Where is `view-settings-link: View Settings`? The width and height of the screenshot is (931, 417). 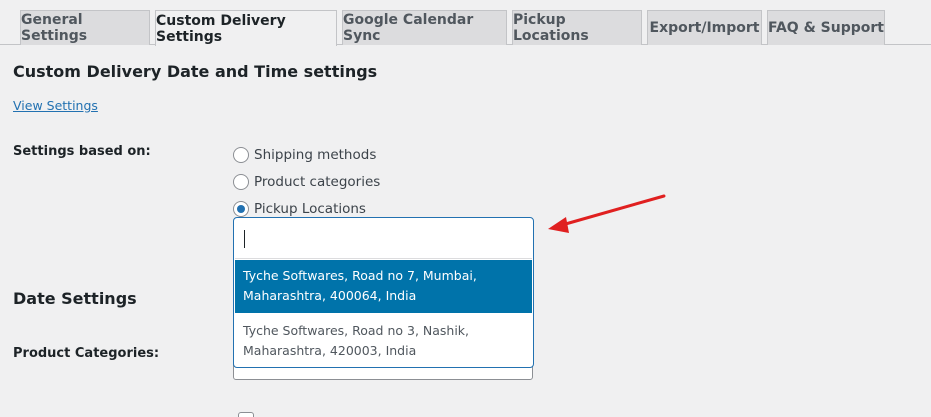
view-settings-link: View Settings is located at coordinates (55, 105).